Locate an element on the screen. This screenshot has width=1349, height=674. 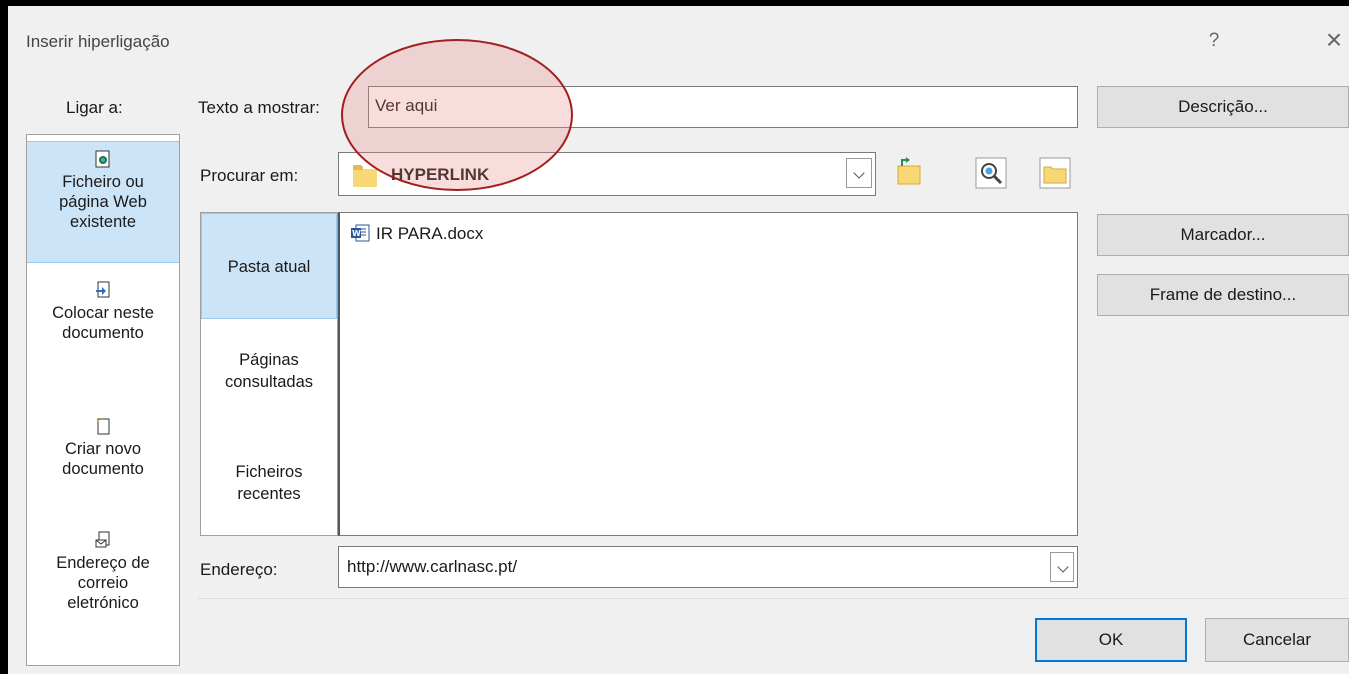
word-doc-icon: W is located at coordinates (360, 233).